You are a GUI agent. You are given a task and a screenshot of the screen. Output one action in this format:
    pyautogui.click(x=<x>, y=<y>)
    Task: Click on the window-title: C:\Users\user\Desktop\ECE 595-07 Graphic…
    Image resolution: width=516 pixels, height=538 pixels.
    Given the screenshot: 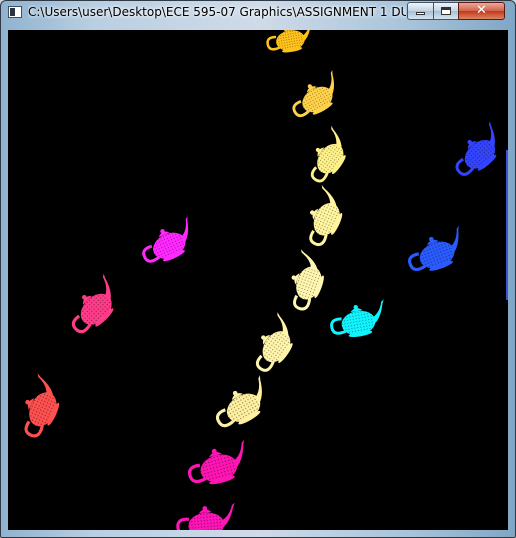 What is the action you would take?
    pyautogui.click(x=217, y=12)
    